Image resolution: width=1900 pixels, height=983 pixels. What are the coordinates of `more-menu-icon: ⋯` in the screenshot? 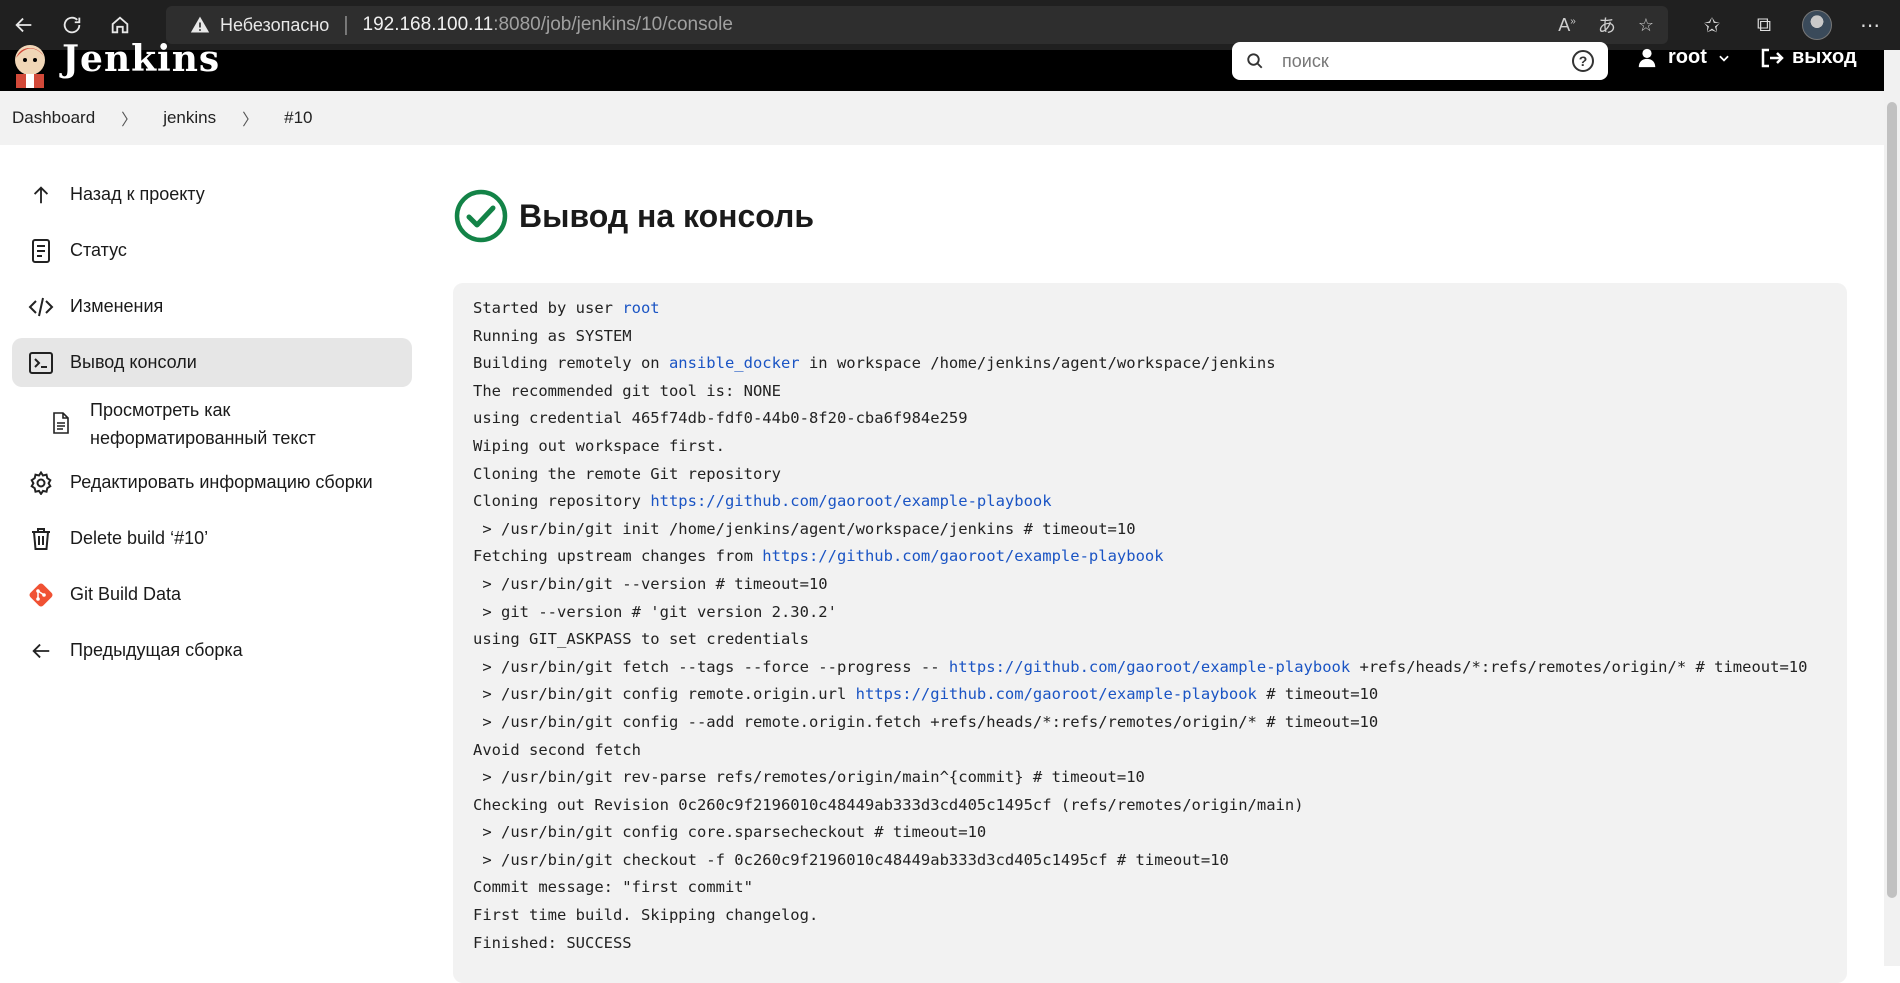 It's located at (1870, 25).